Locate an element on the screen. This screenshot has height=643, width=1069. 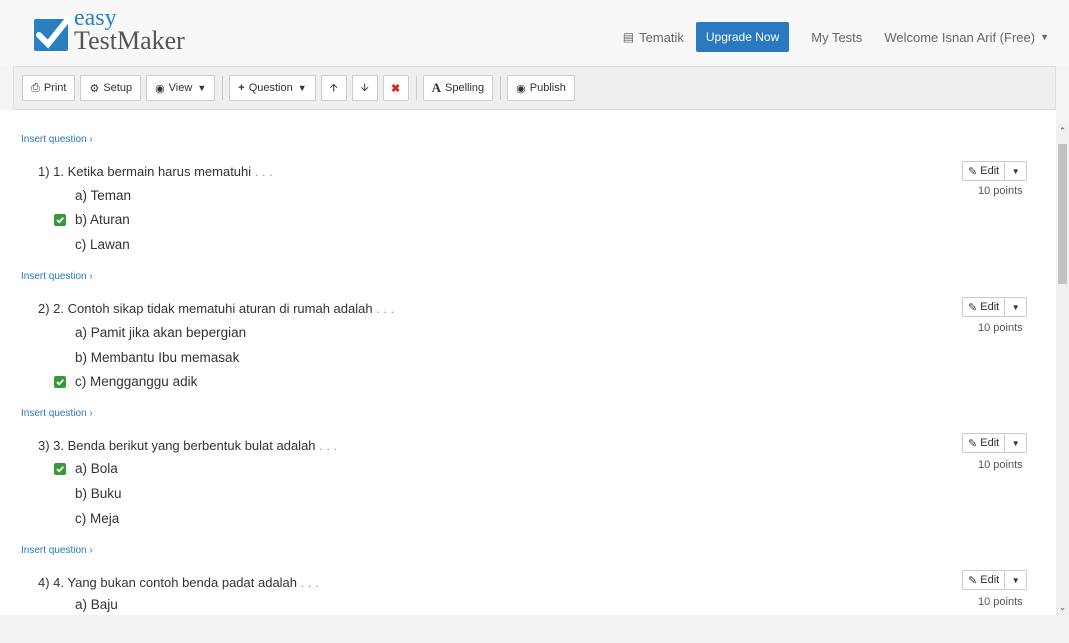
edit-group-4: ✎ Edit ▼ is located at coordinates (995, 580).